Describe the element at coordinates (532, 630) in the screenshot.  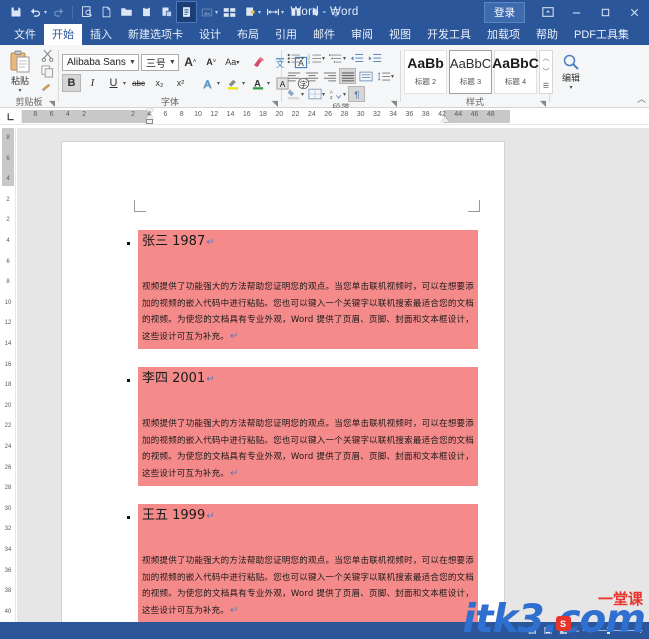
I see `read-mode-icon: ▤` at that location.